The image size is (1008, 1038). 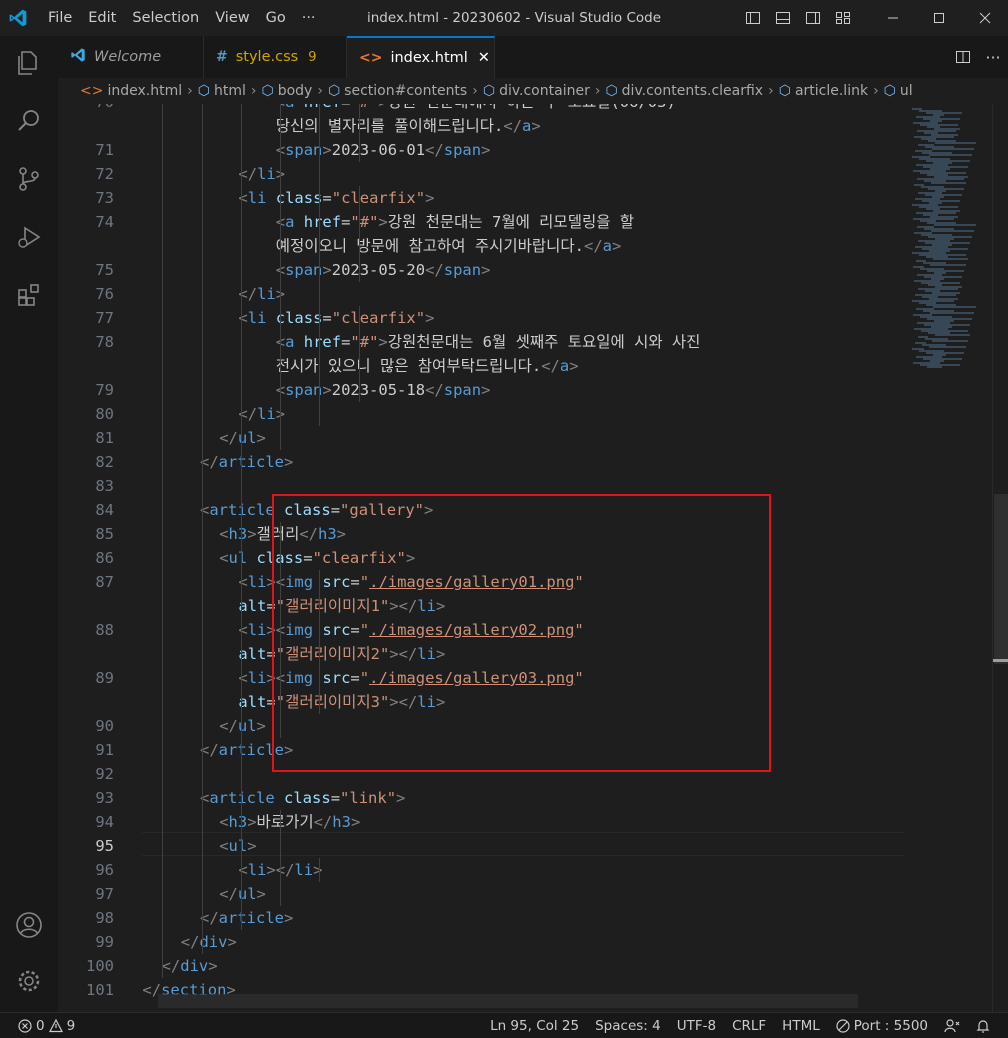 What do you see at coordinates (753, 18) in the screenshot?
I see `toggle-primary-sidebar-icon` at bounding box center [753, 18].